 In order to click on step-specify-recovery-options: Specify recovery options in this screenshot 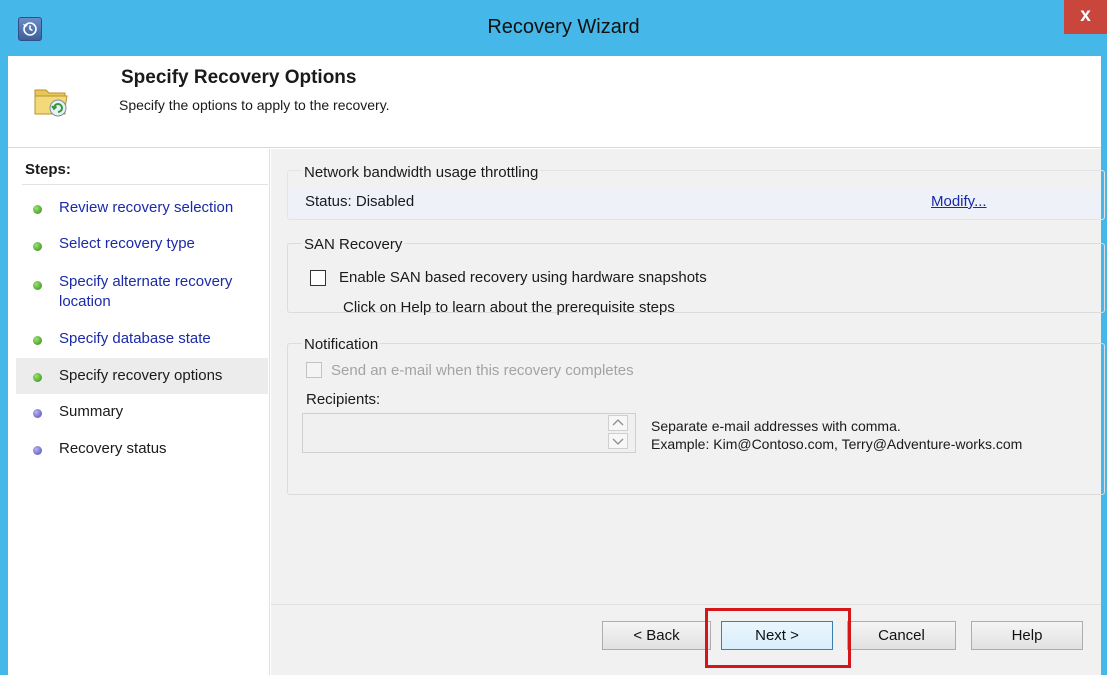, I will do `click(142, 376)`.